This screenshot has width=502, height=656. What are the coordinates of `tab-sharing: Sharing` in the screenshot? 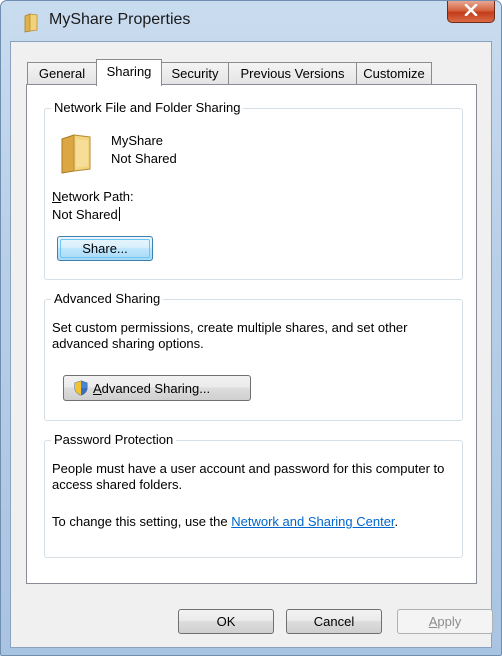 It's located at (129, 72).